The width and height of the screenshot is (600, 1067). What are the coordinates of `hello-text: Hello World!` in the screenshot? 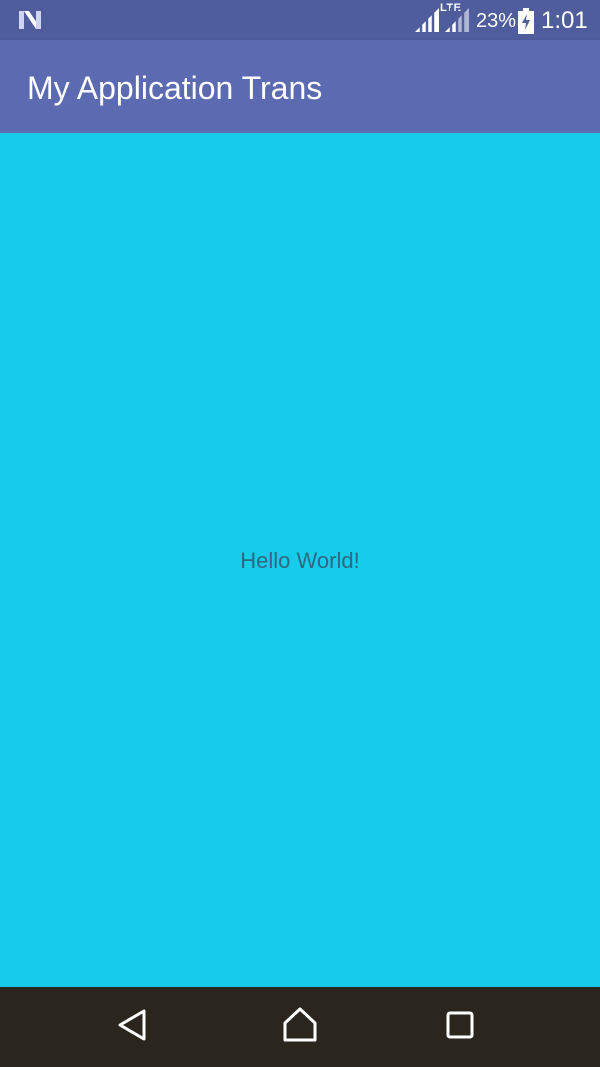 It's located at (300, 560).